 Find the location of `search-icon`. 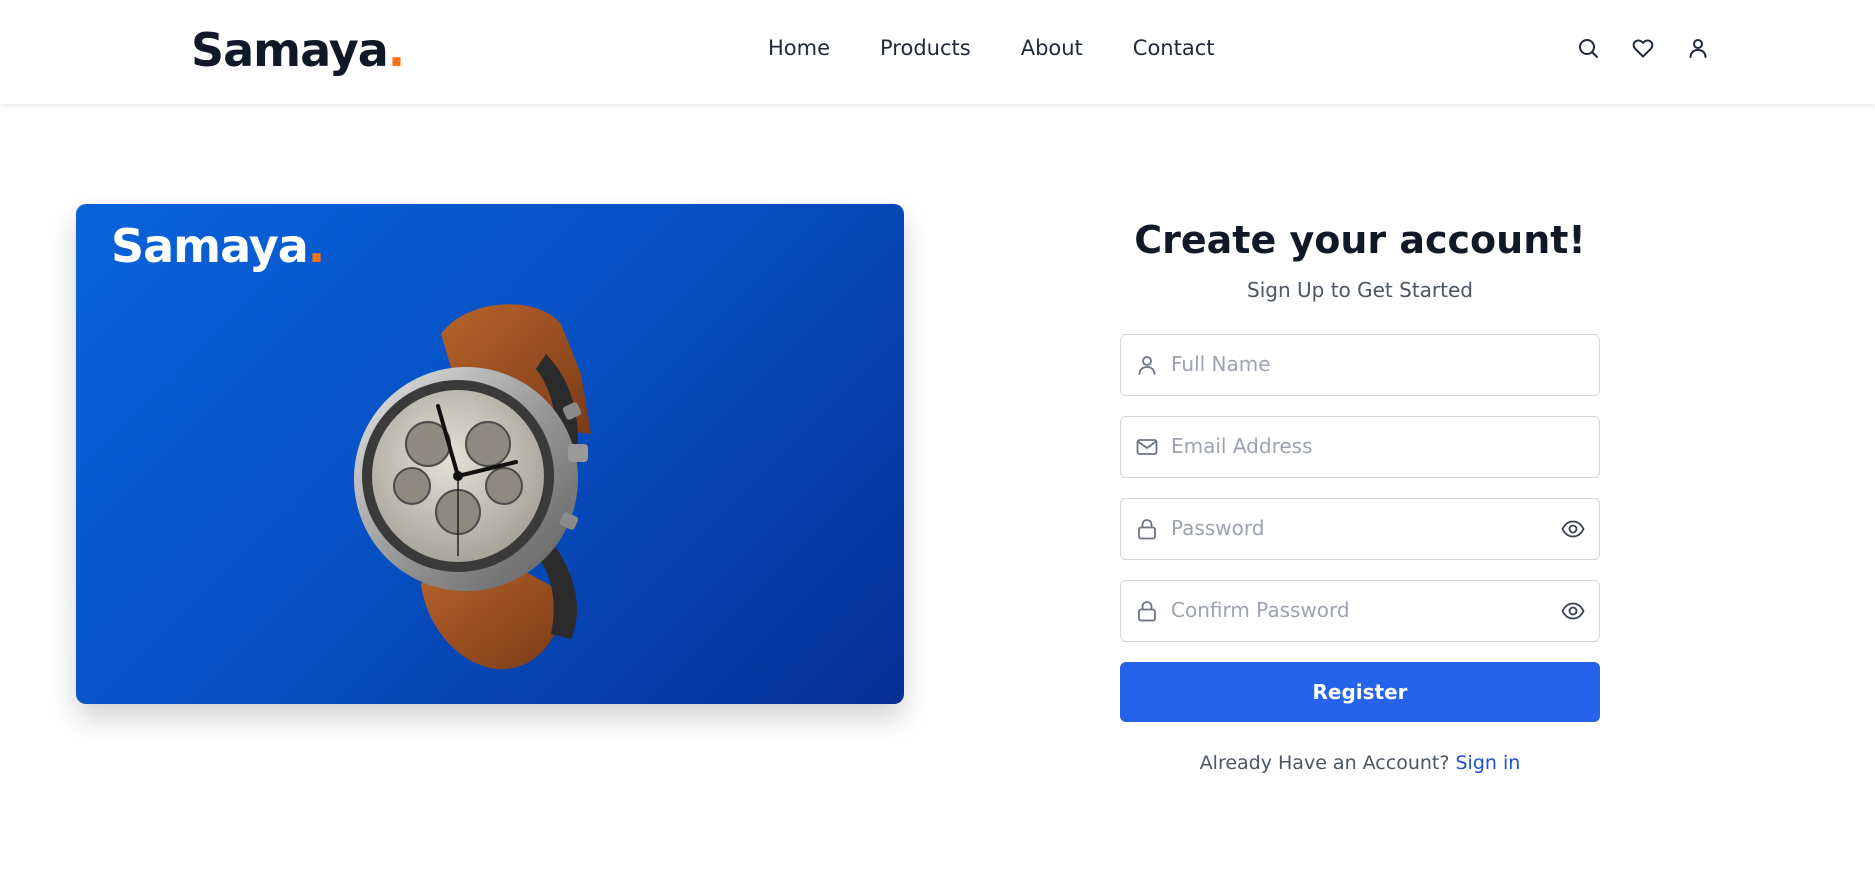

search-icon is located at coordinates (1588, 48).